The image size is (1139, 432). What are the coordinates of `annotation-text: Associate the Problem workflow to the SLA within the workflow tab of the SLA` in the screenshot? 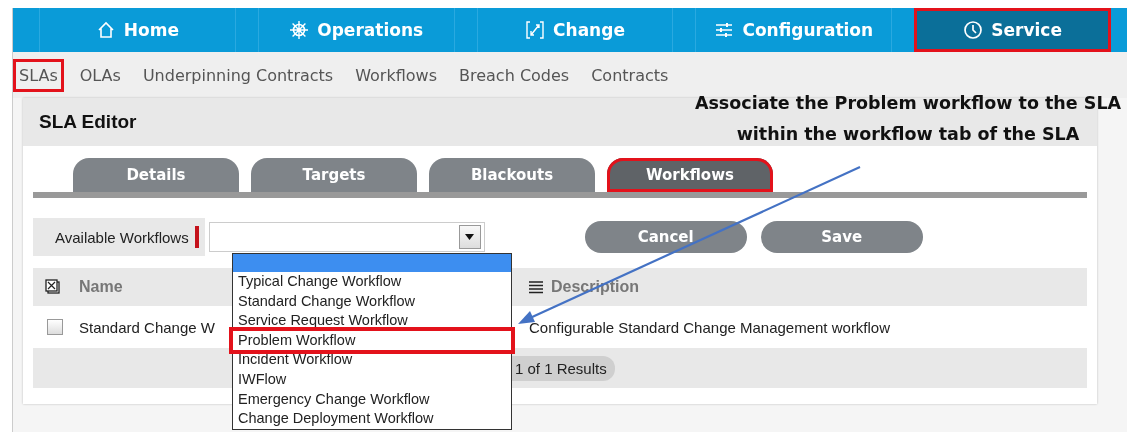 It's located at (908, 119).